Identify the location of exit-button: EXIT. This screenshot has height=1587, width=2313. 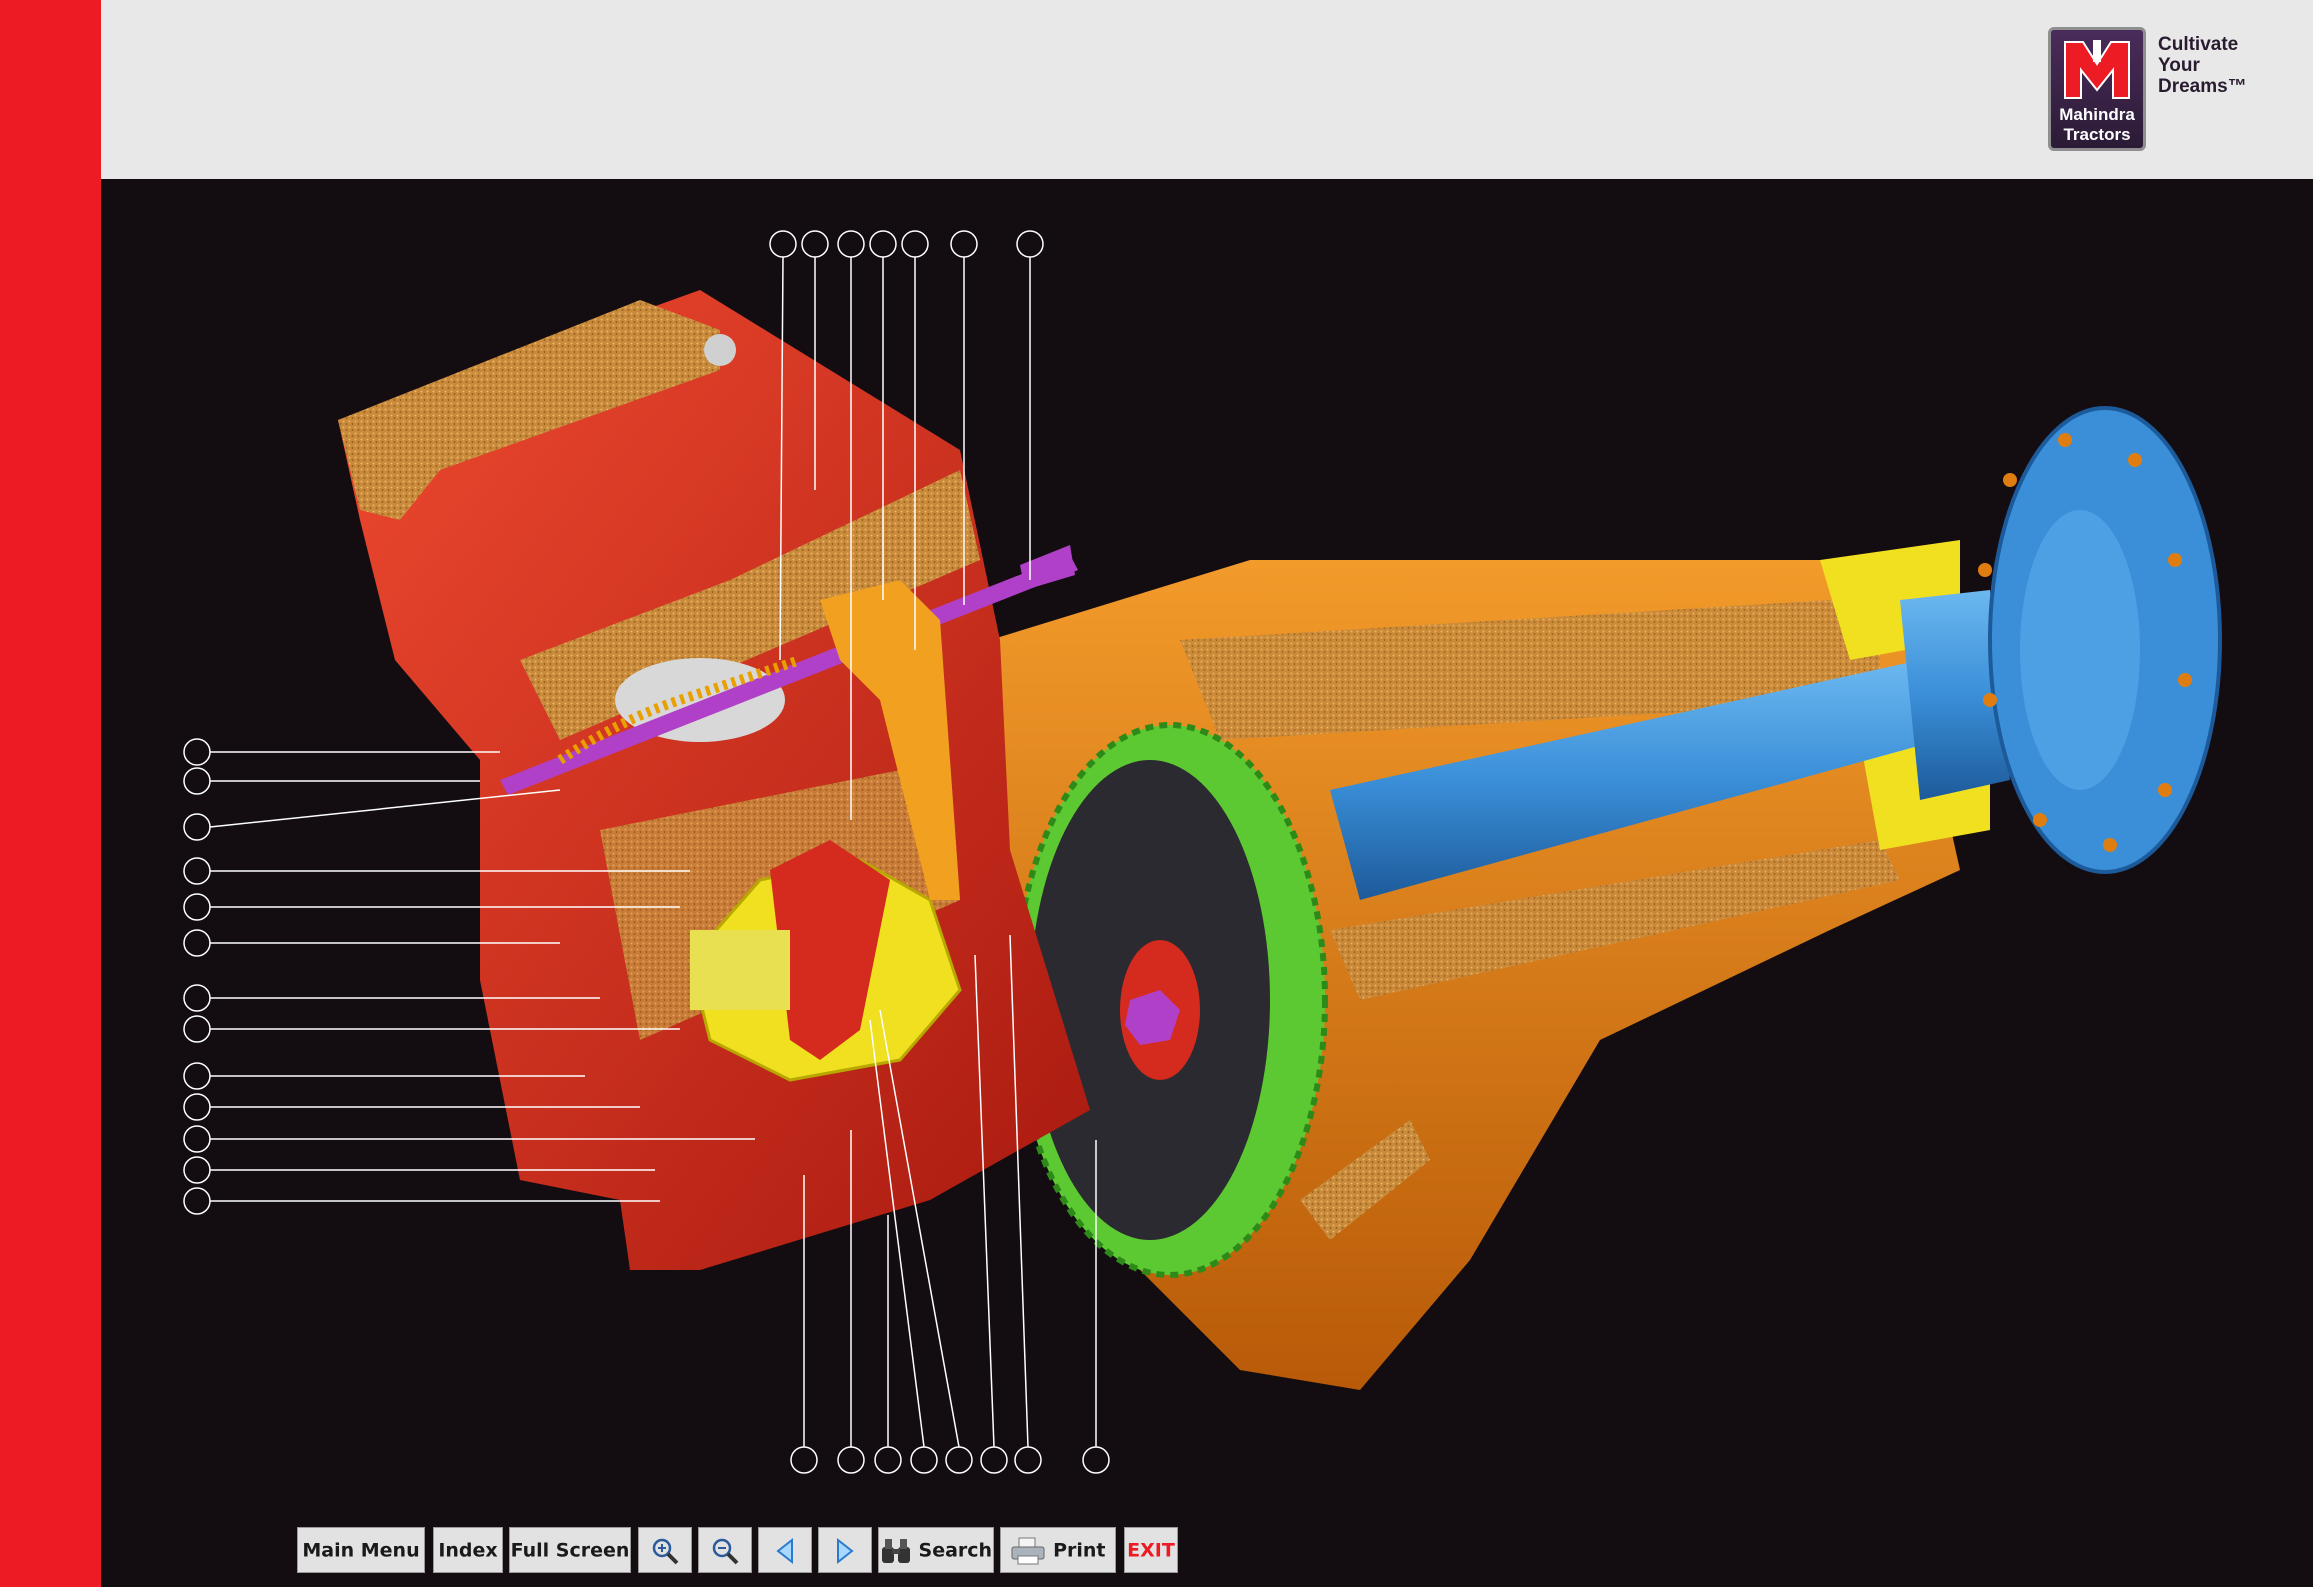
(1151, 1550).